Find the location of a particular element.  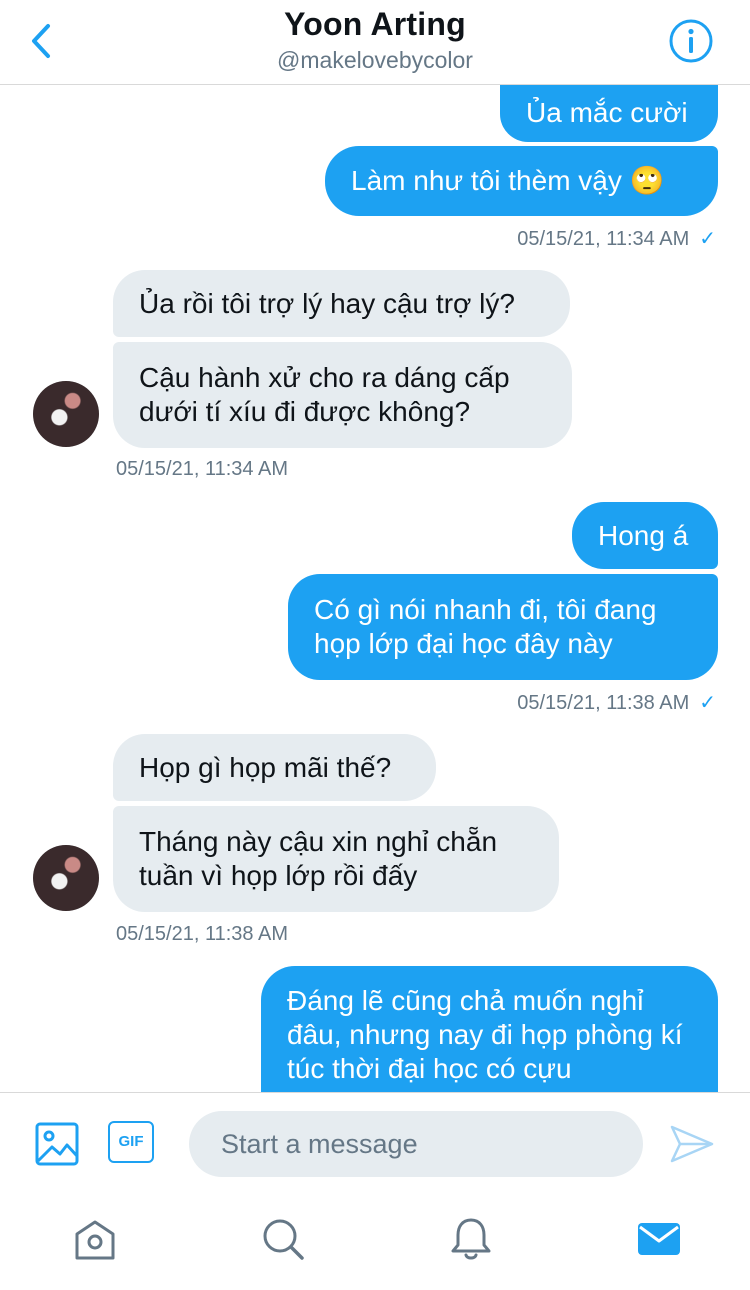

message-timestamp: 05/15/21, 11:38 AM is located at coordinates (202, 934).